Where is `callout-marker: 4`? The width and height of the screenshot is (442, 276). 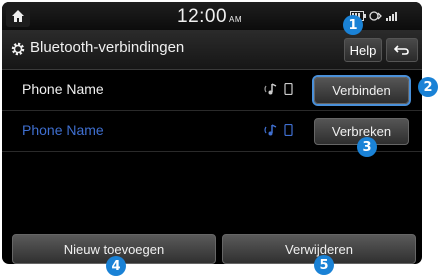 callout-marker: 4 is located at coordinates (116, 266).